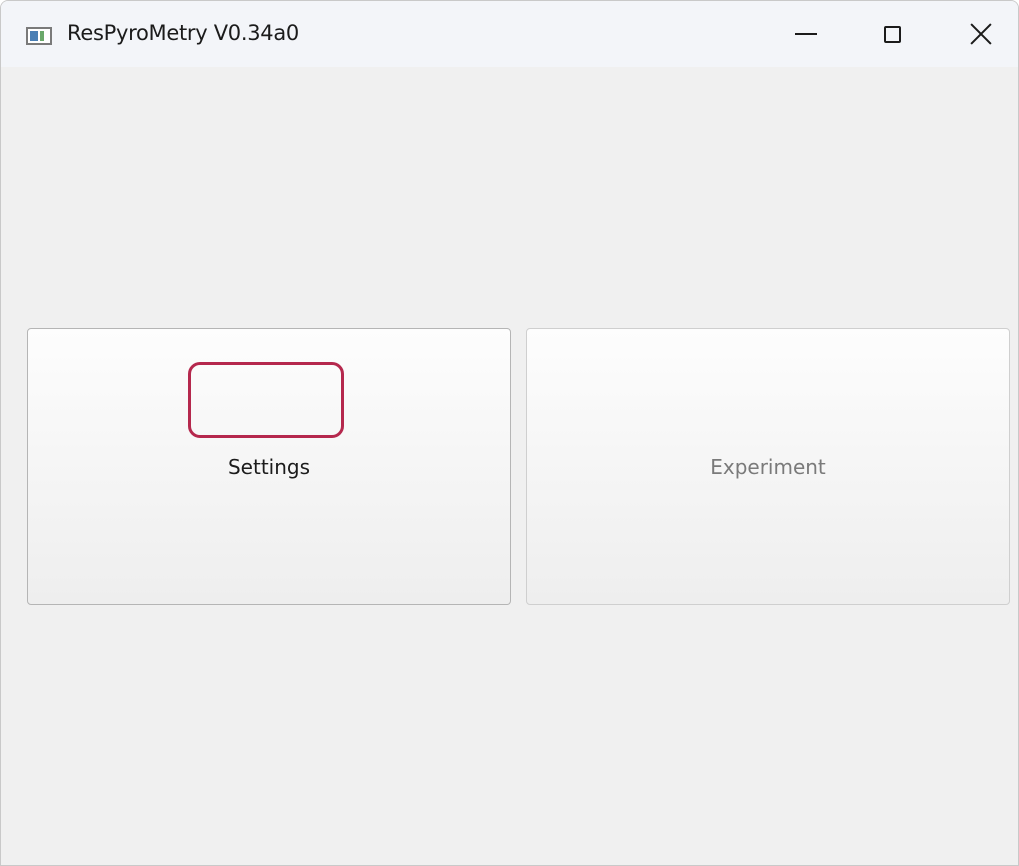 This screenshot has width=1019, height=866. I want to click on maximize-button, so click(892, 34).